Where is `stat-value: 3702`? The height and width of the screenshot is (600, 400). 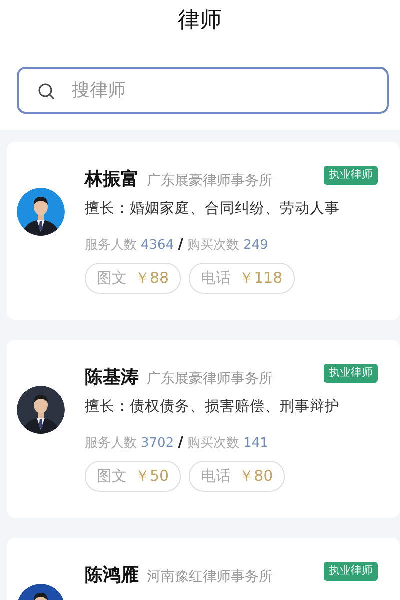 stat-value: 3702 is located at coordinates (157, 443).